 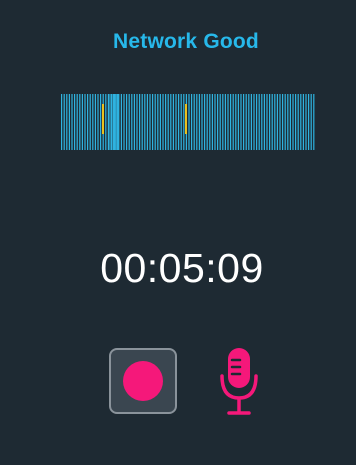 I want to click on record-icon, so click(x=143, y=381).